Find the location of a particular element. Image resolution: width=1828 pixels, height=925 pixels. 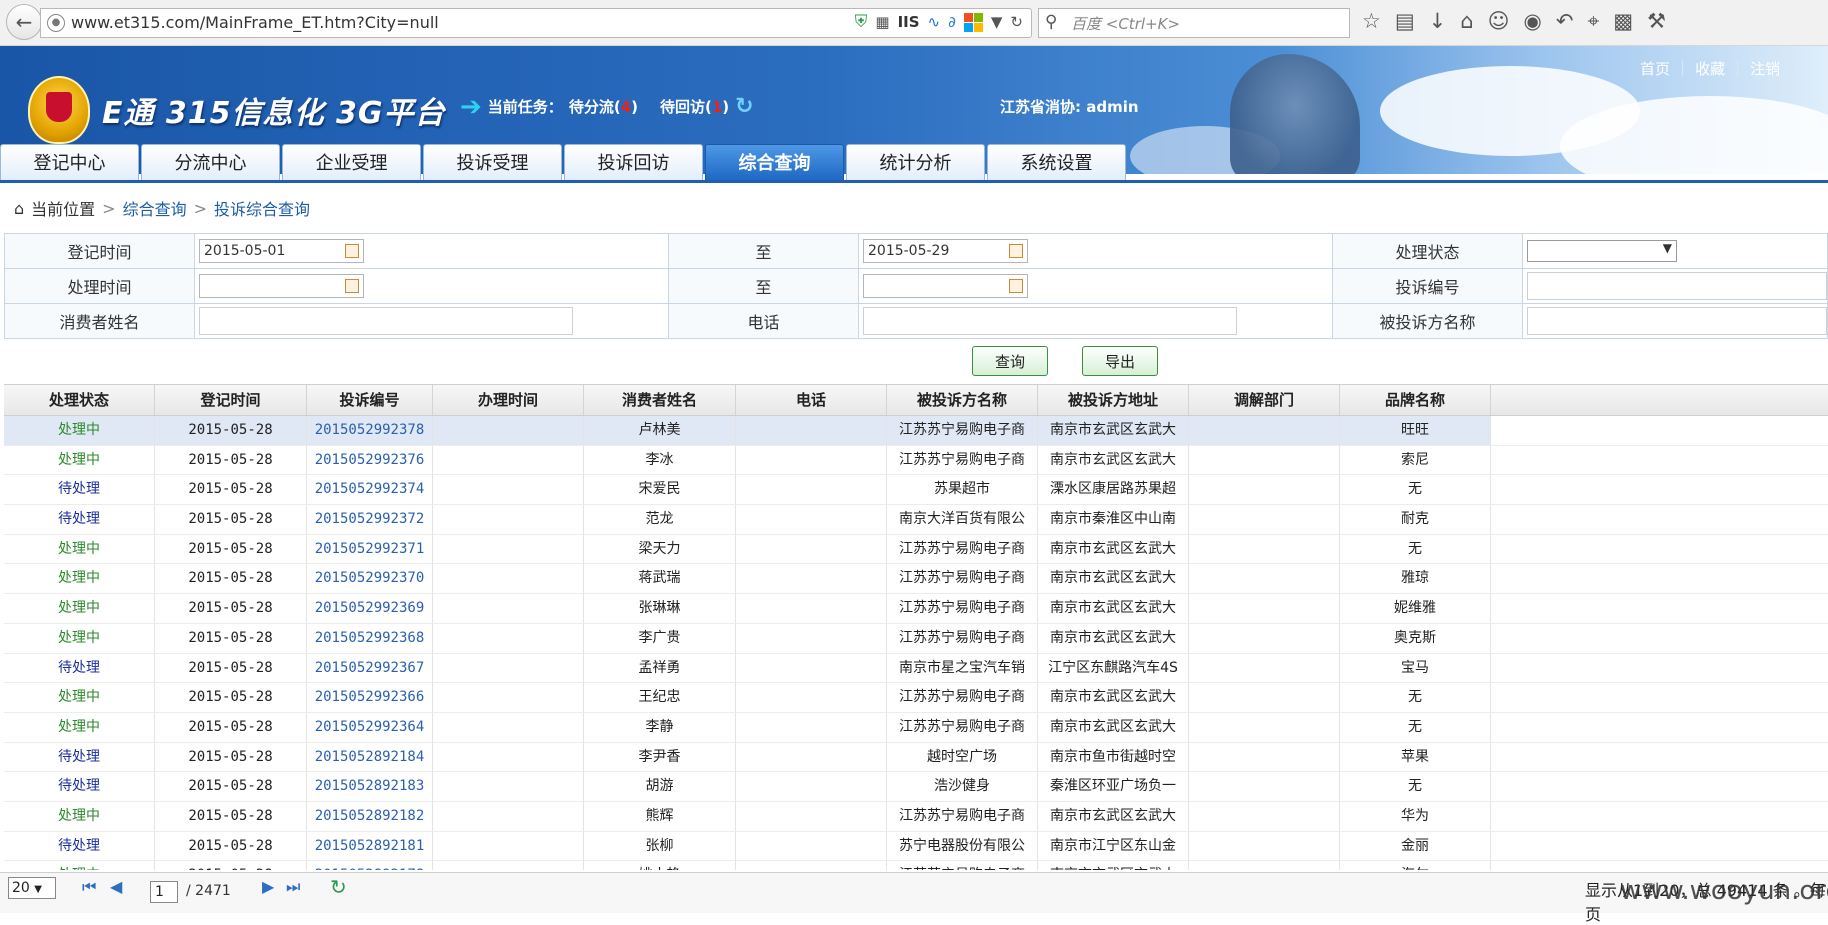

col-reg-time: 登记时间 is located at coordinates (231, 400).